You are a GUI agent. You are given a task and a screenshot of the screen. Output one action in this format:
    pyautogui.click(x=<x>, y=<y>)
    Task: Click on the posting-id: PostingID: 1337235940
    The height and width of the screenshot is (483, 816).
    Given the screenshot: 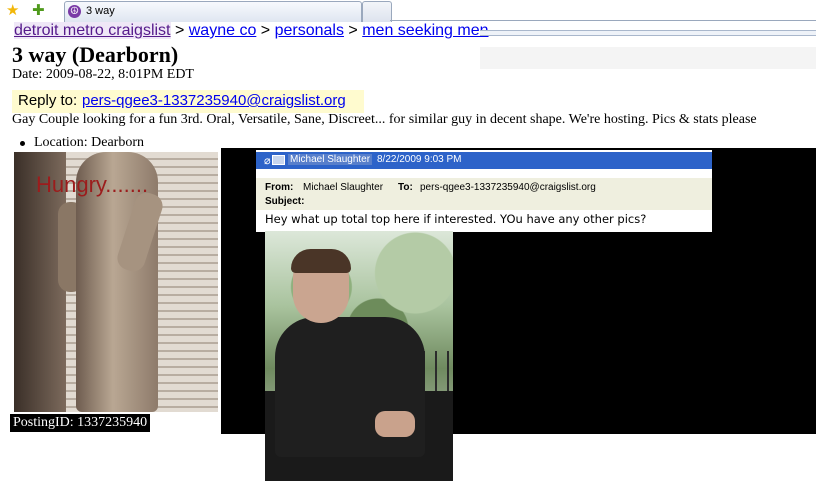 What is the action you would take?
    pyautogui.click(x=80, y=423)
    